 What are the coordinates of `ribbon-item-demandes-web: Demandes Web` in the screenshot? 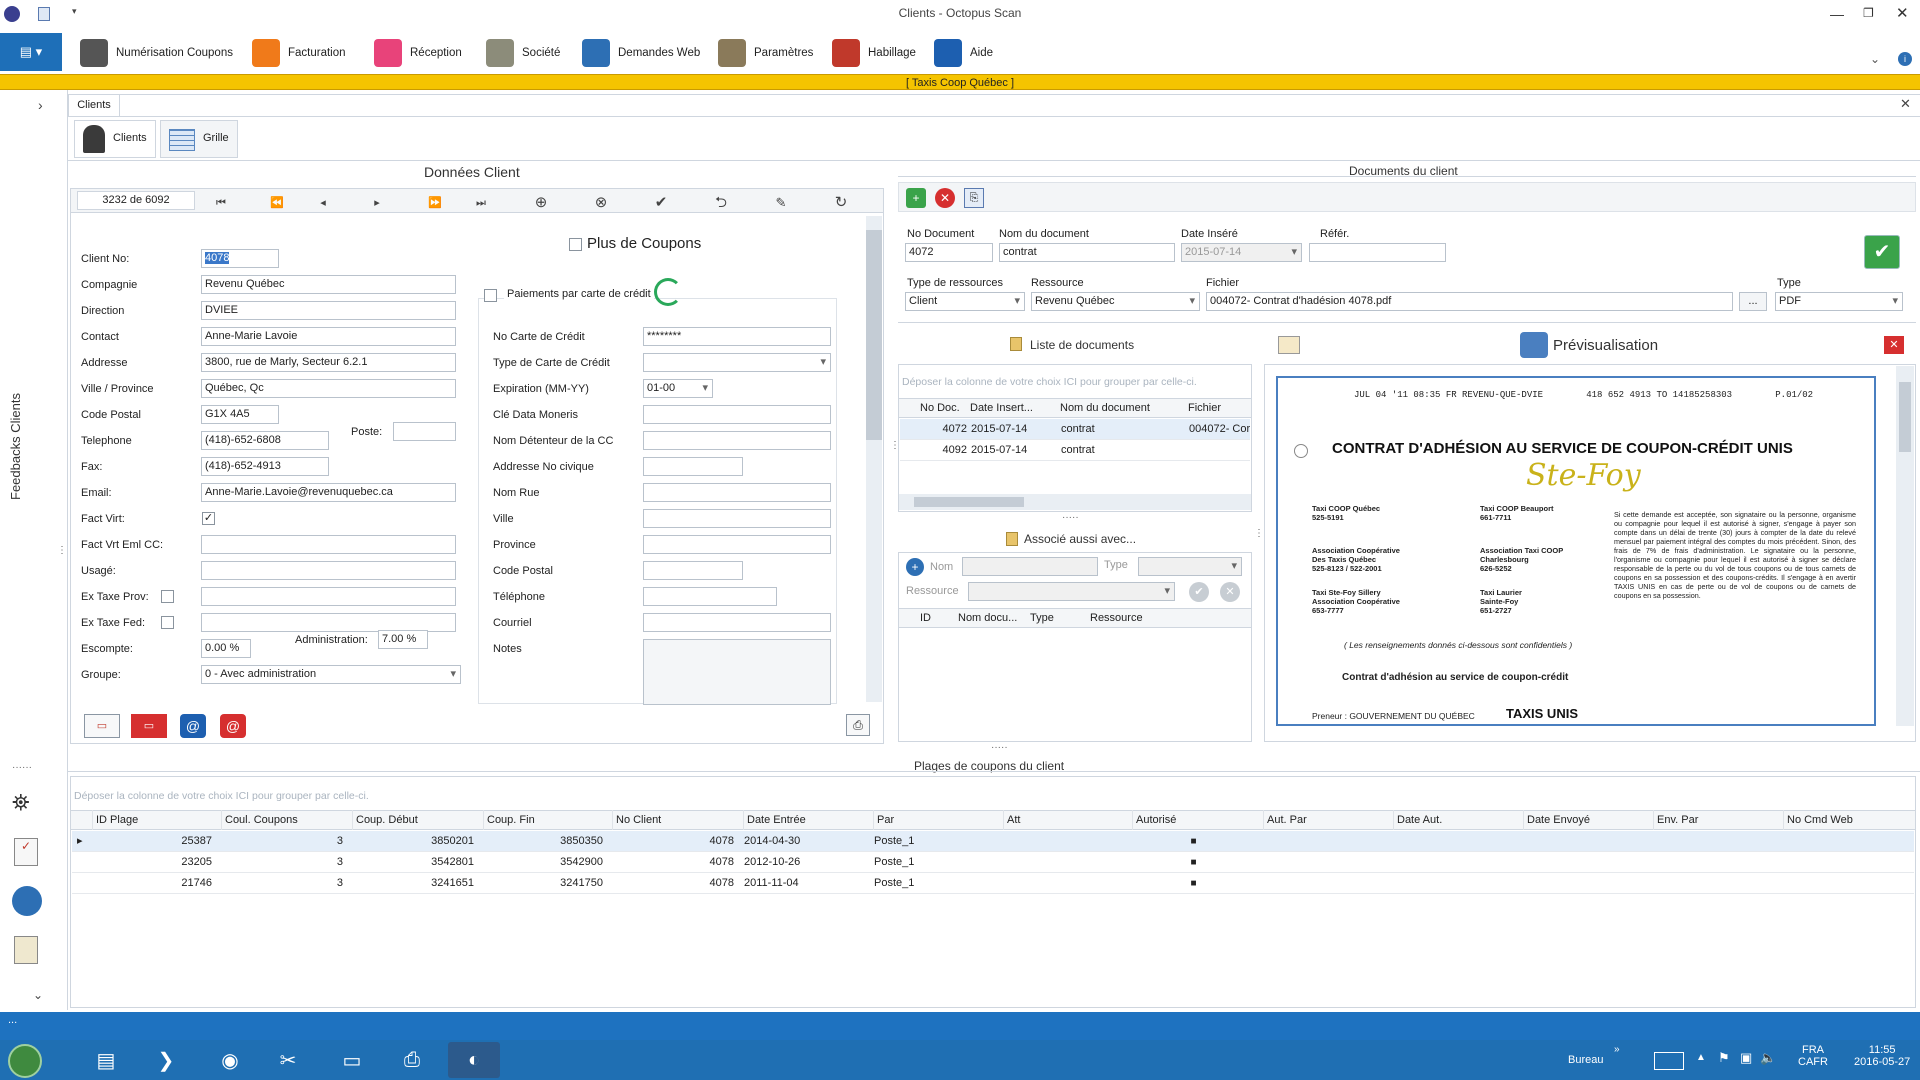 It's located at (641, 53).